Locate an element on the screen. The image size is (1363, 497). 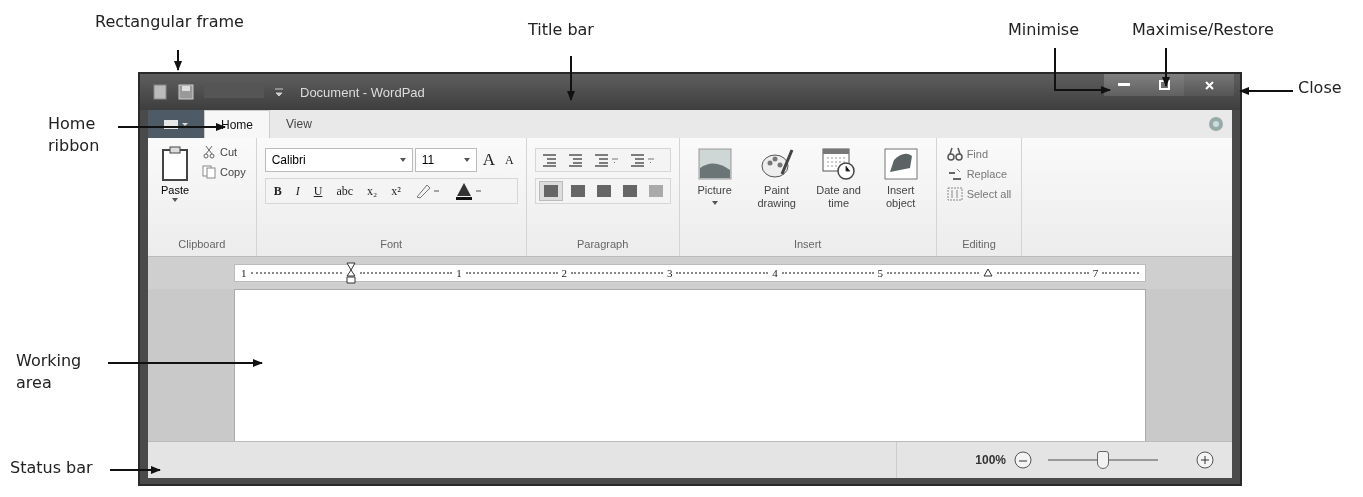
menu-icon is located at coordinates (176, 124).